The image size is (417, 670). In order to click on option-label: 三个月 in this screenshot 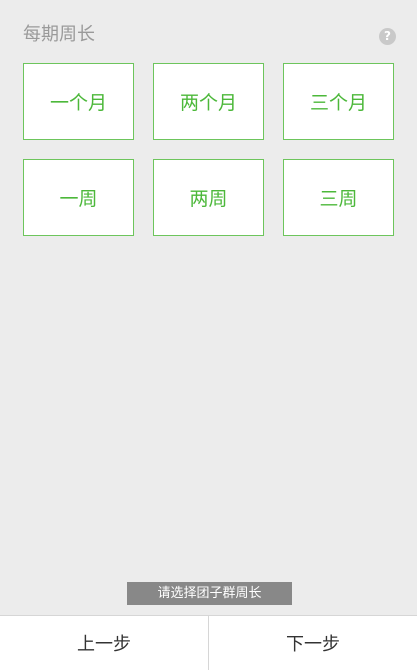, I will do `click(338, 103)`.